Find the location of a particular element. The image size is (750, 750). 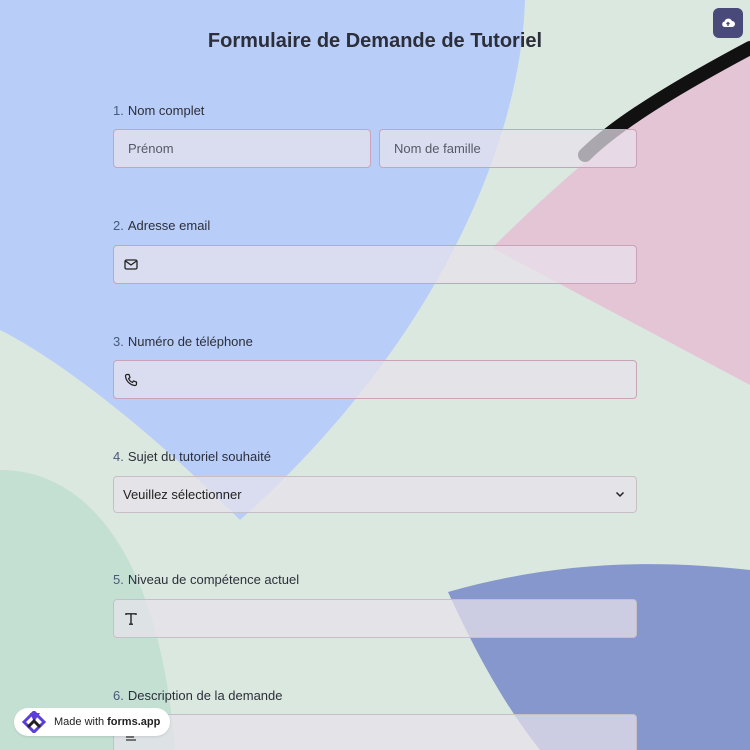

question-1-label: 1. Nom complet is located at coordinates (158, 110).